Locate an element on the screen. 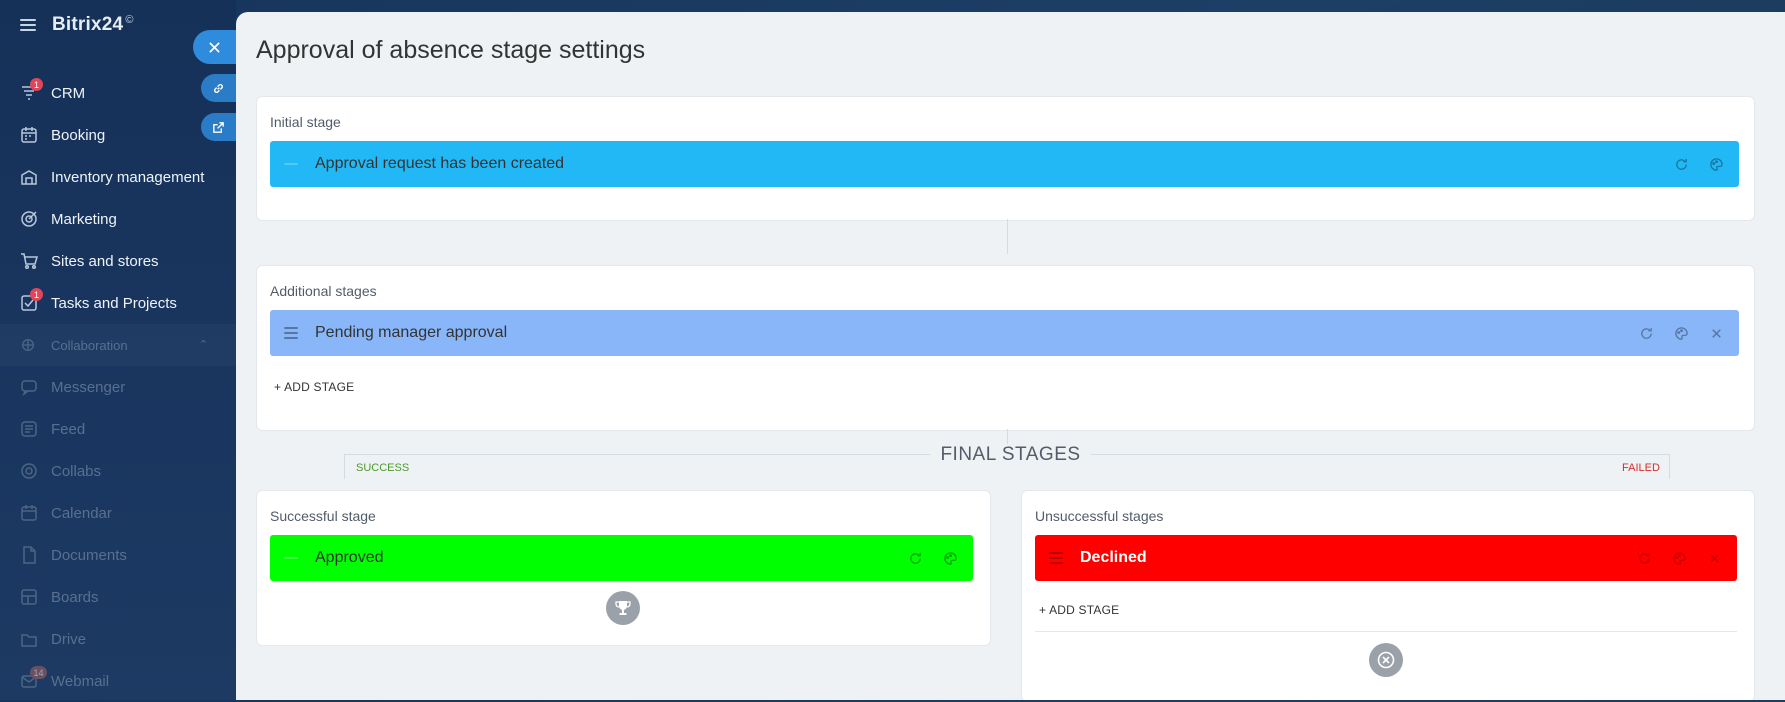 The width and height of the screenshot is (1785, 702). sidebar-item-documents: Documents is located at coordinates (118, 555).